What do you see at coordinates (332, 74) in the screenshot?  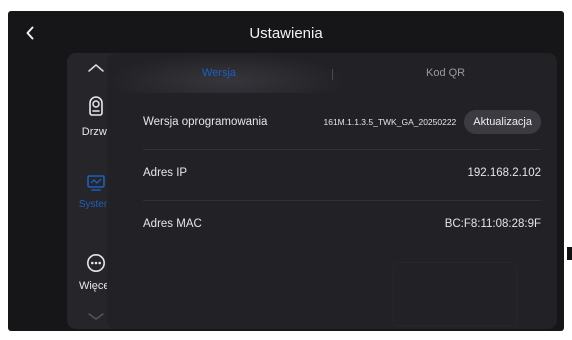 I see `tab-divider` at bounding box center [332, 74].